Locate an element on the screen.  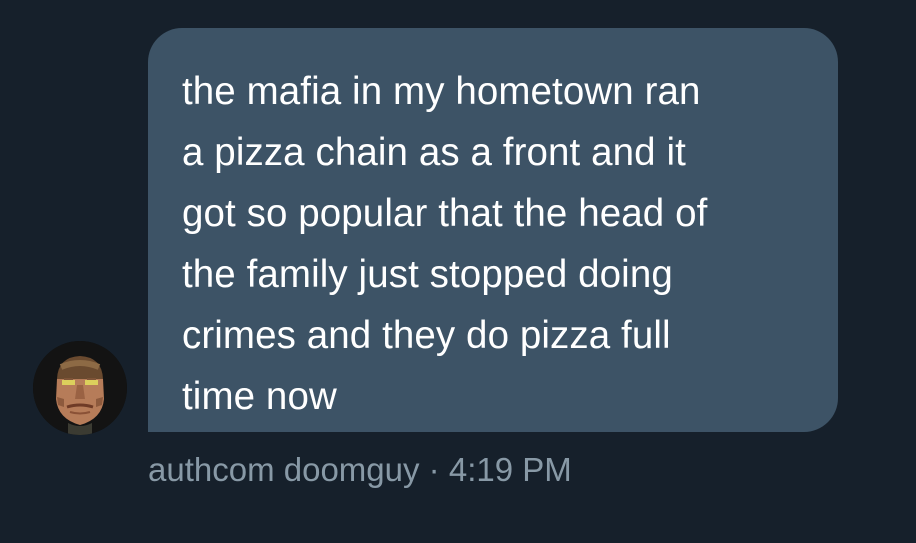
sender-name: authcom doomguy is located at coordinates (284, 469).